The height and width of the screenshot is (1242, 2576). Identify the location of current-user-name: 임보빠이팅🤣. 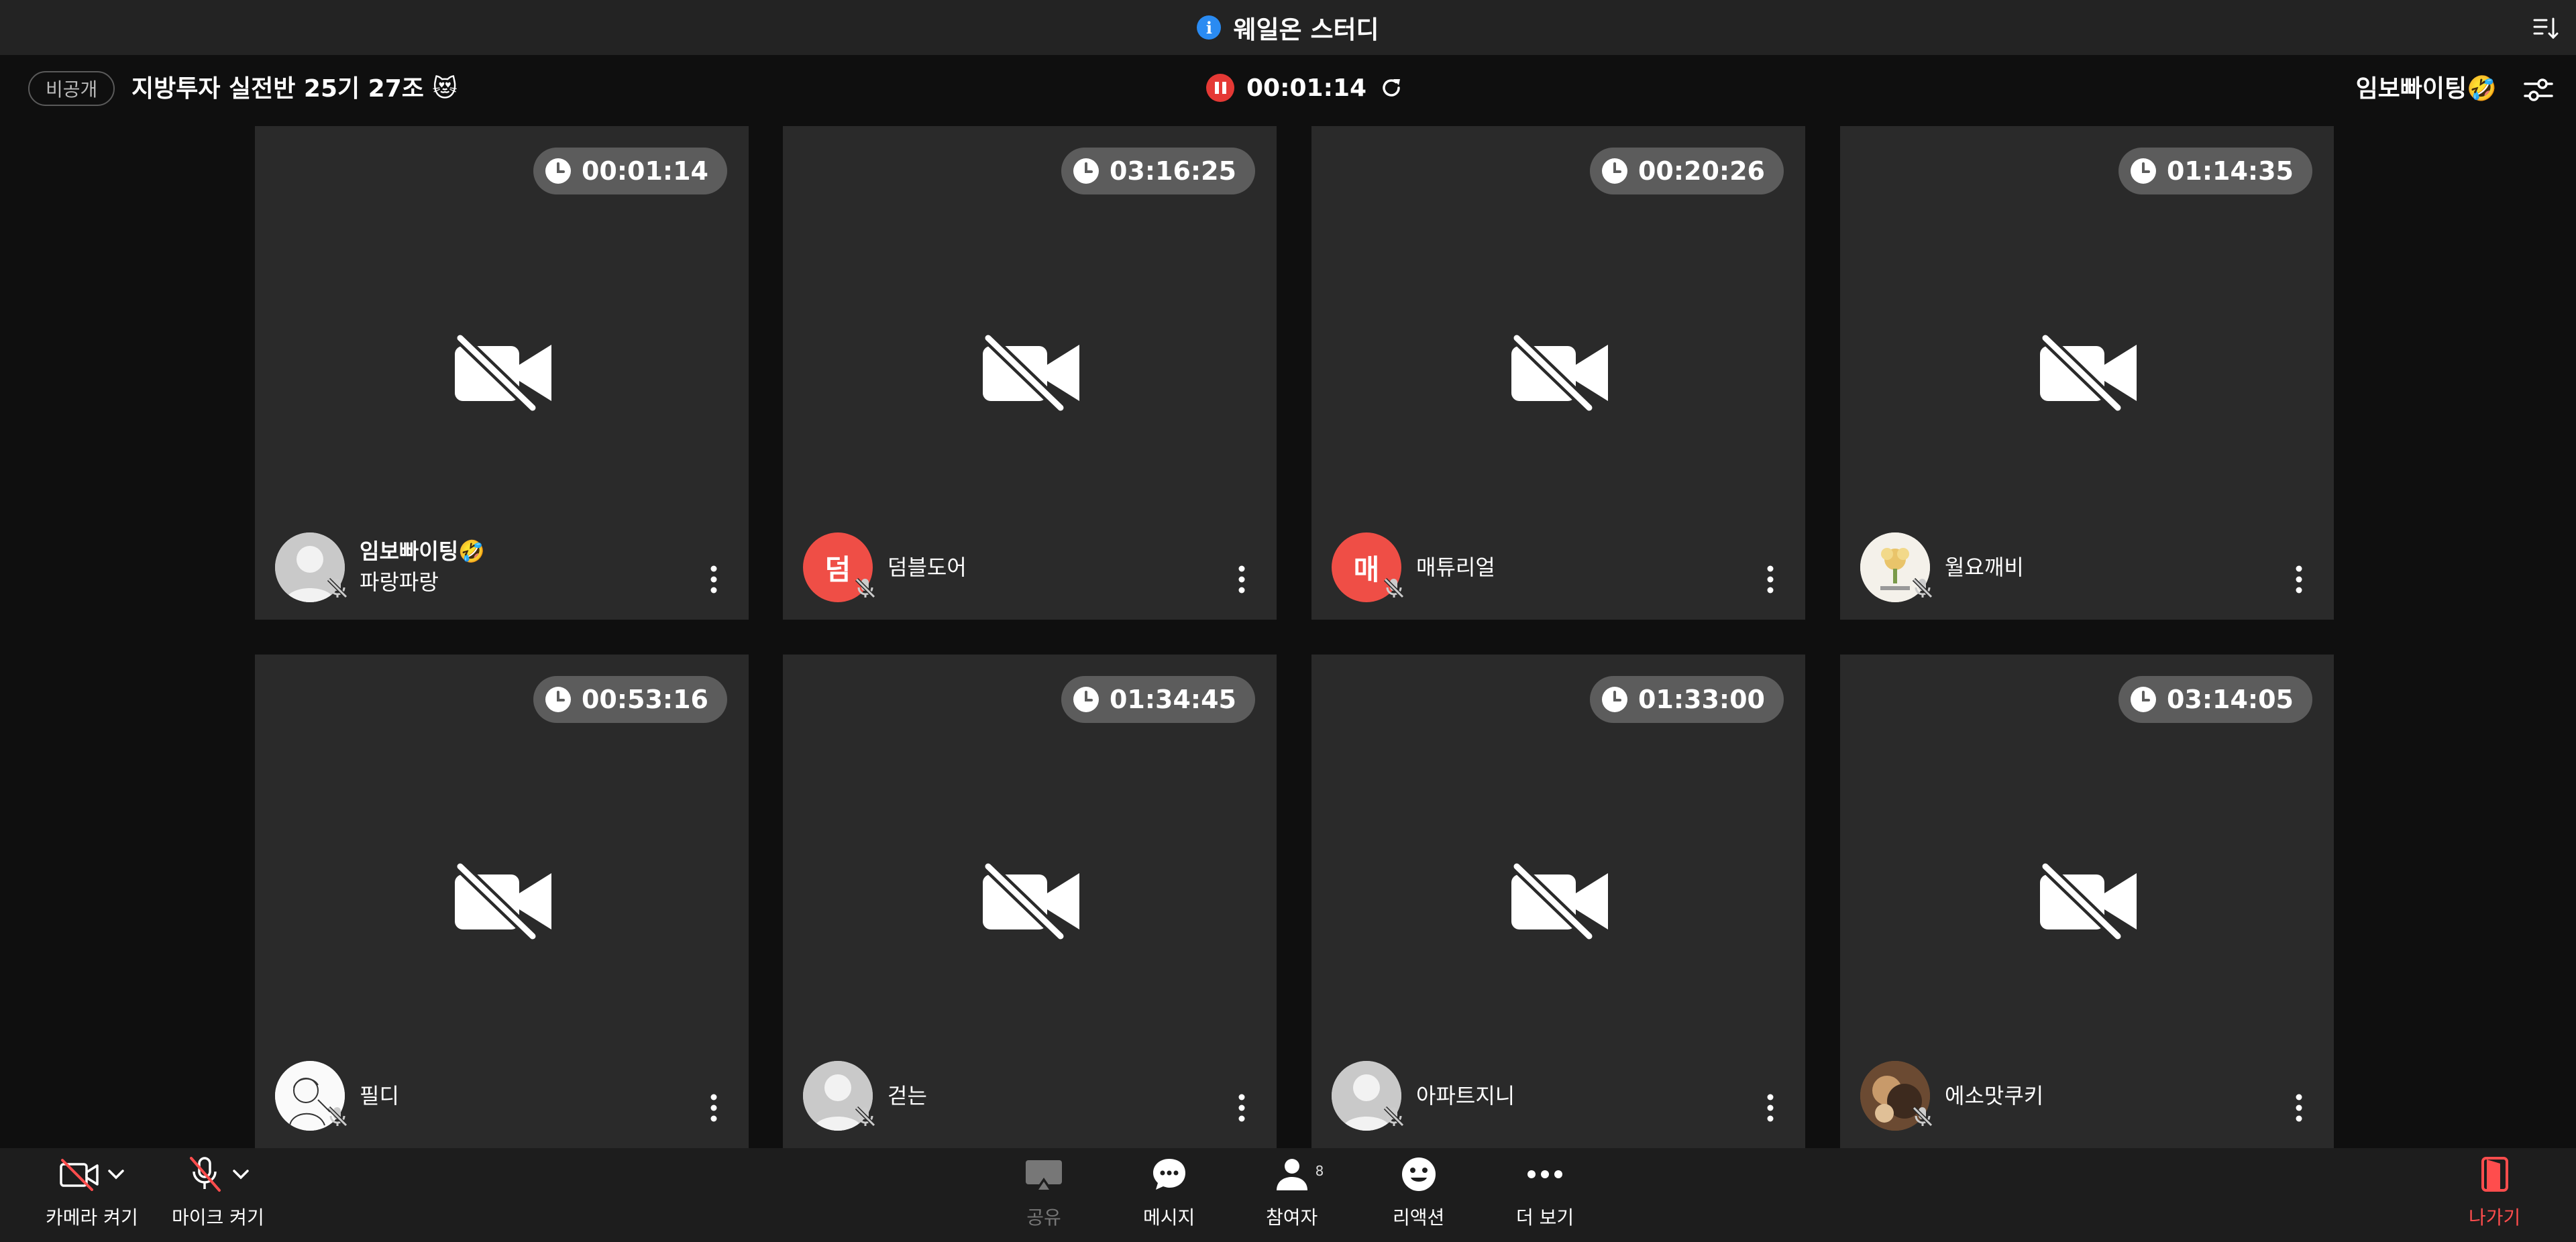
(2426, 89).